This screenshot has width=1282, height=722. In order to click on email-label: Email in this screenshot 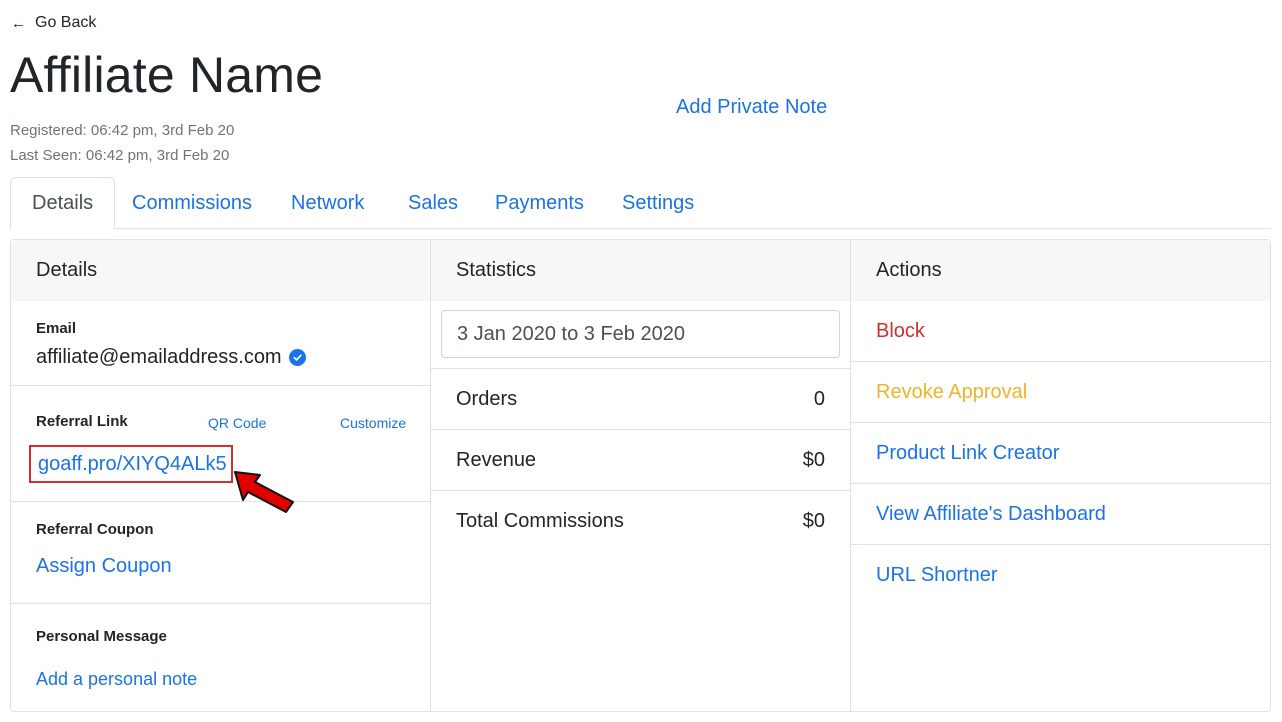, I will do `click(56, 328)`.